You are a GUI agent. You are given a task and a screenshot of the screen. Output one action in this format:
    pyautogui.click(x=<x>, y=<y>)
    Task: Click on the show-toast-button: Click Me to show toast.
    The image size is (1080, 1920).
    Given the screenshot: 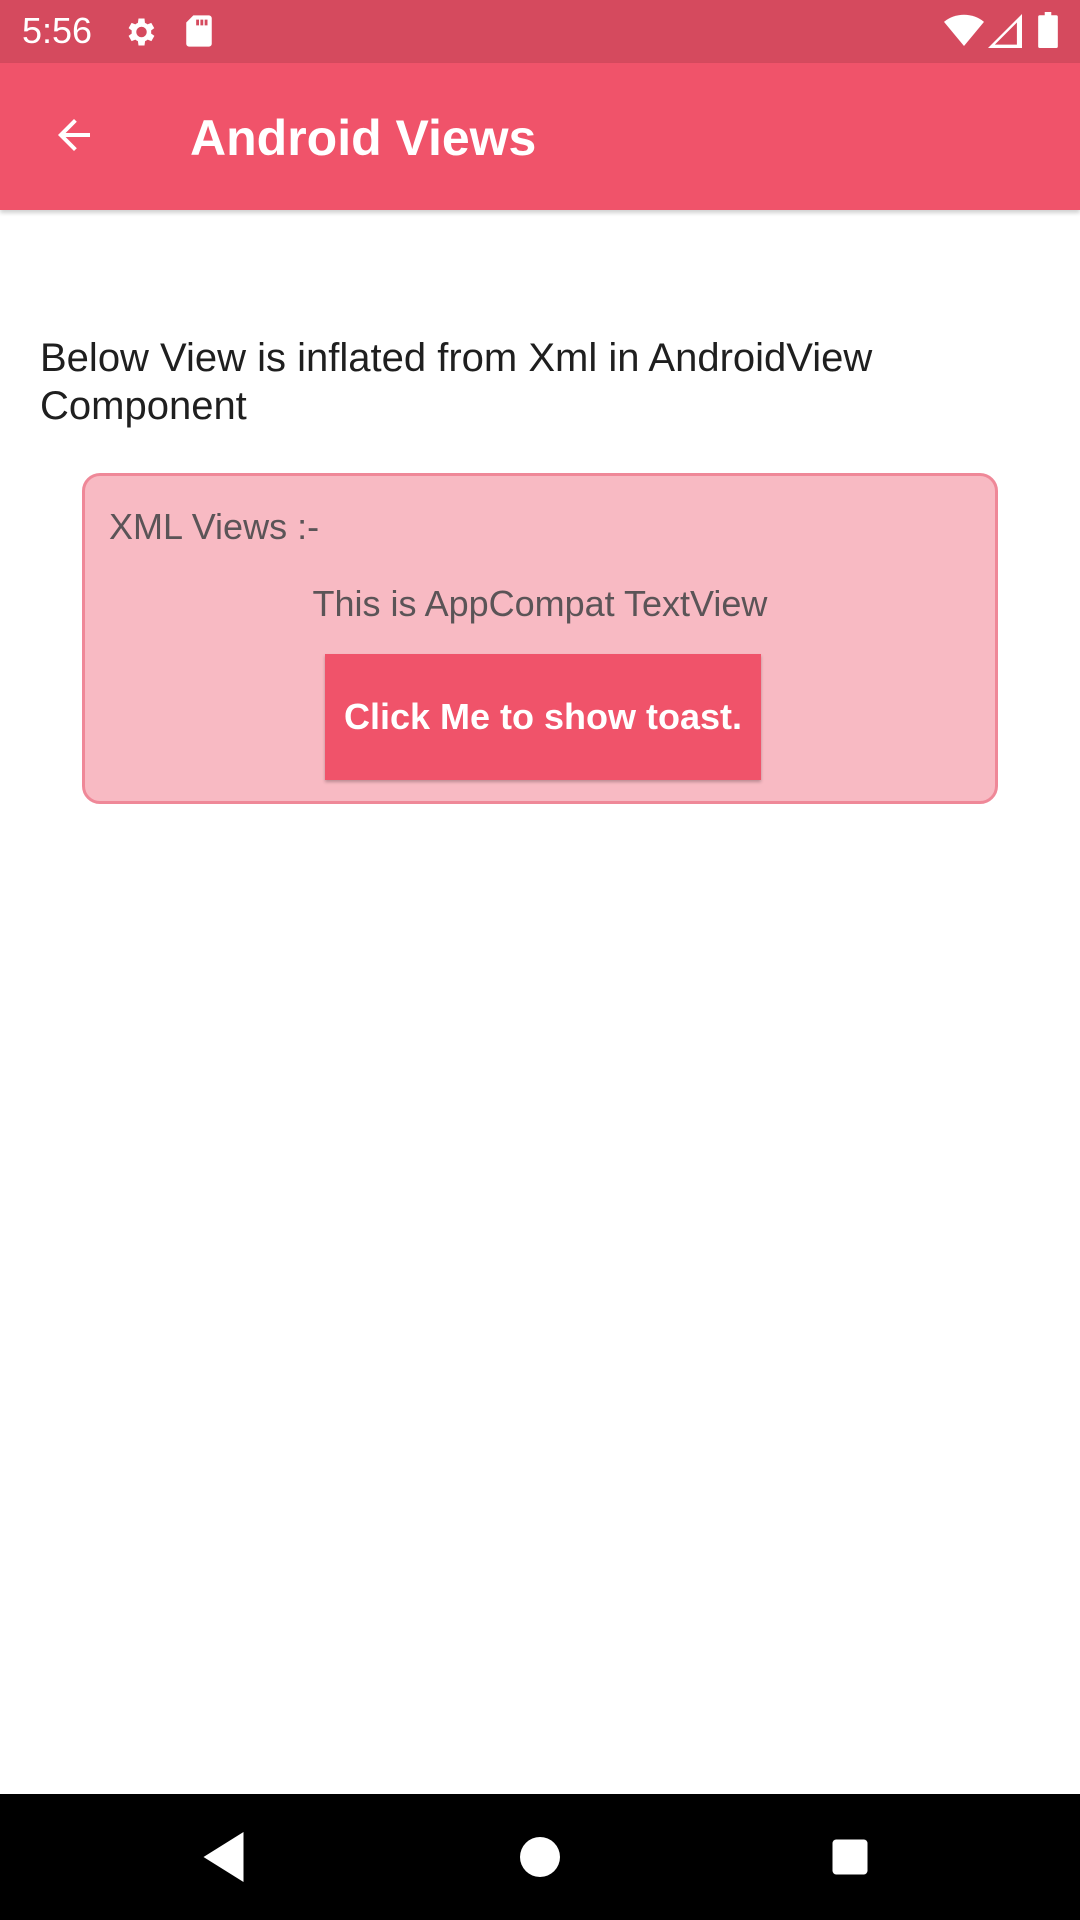 What is the action you would take?
    pyautogui.click(x=543, y=717)
    